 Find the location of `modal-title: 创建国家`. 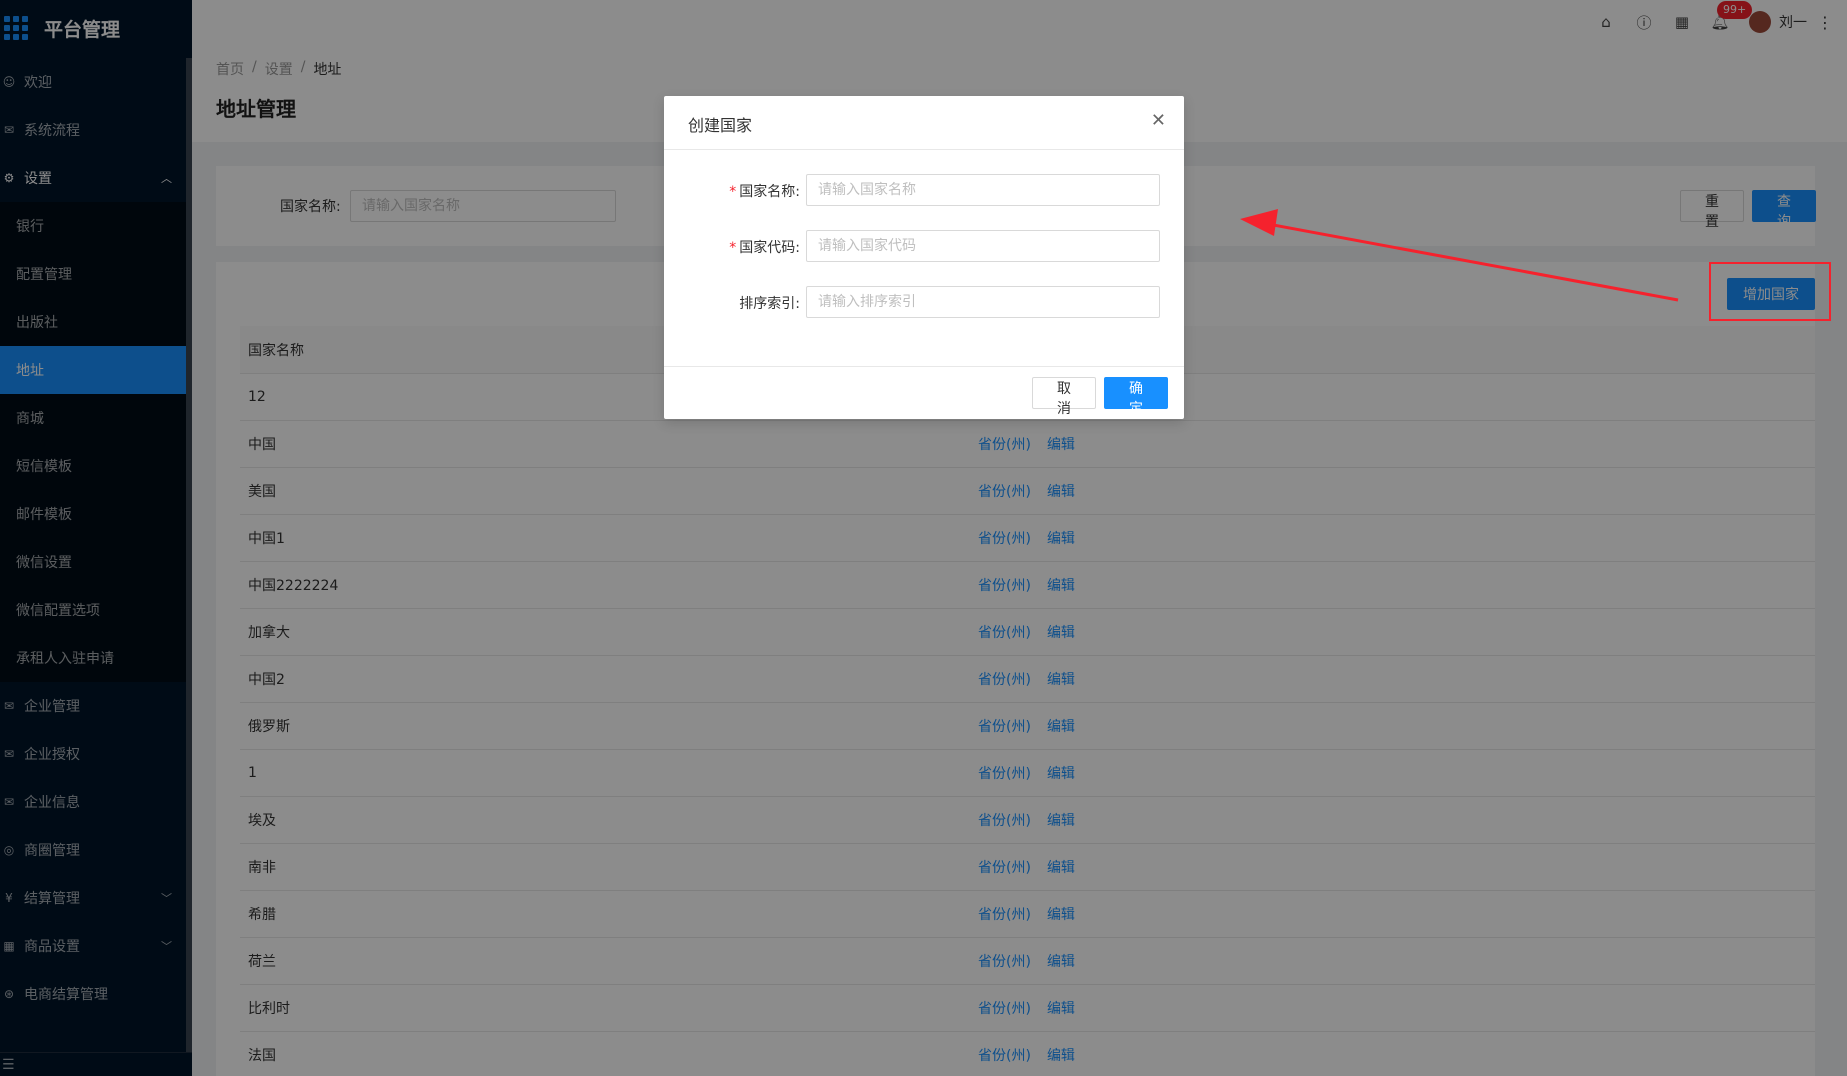

modal-title: 创建国家 is located at coordinates (720, 125).